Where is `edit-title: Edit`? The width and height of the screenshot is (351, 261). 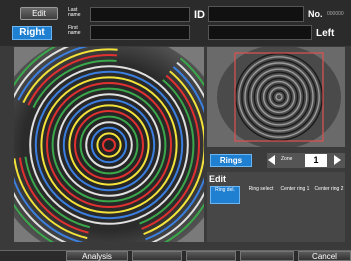 edit-title: Edit is located at coordinates (217, 179).